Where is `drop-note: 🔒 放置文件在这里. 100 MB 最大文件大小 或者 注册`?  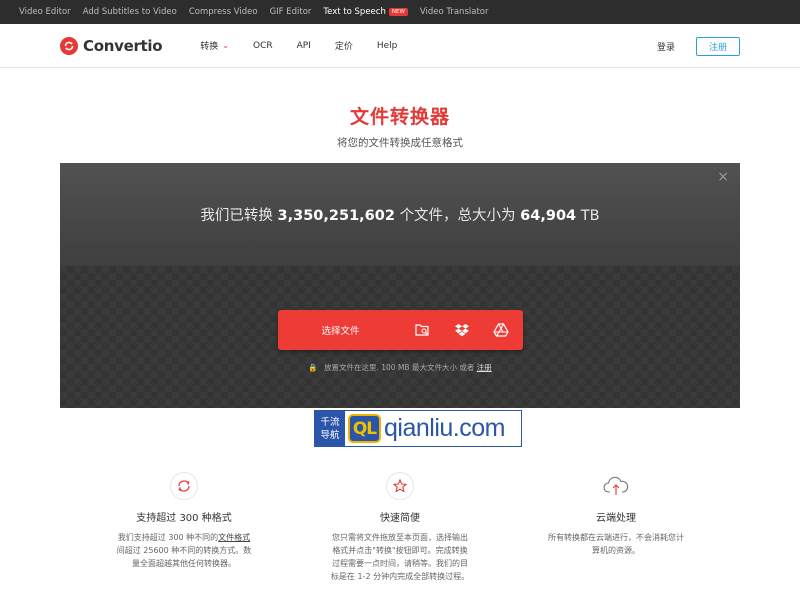 drop-note: 🔒 放置文件在这里. 100 MB 最大文件大小 或者 注册 is located at coordinates (400, 367).